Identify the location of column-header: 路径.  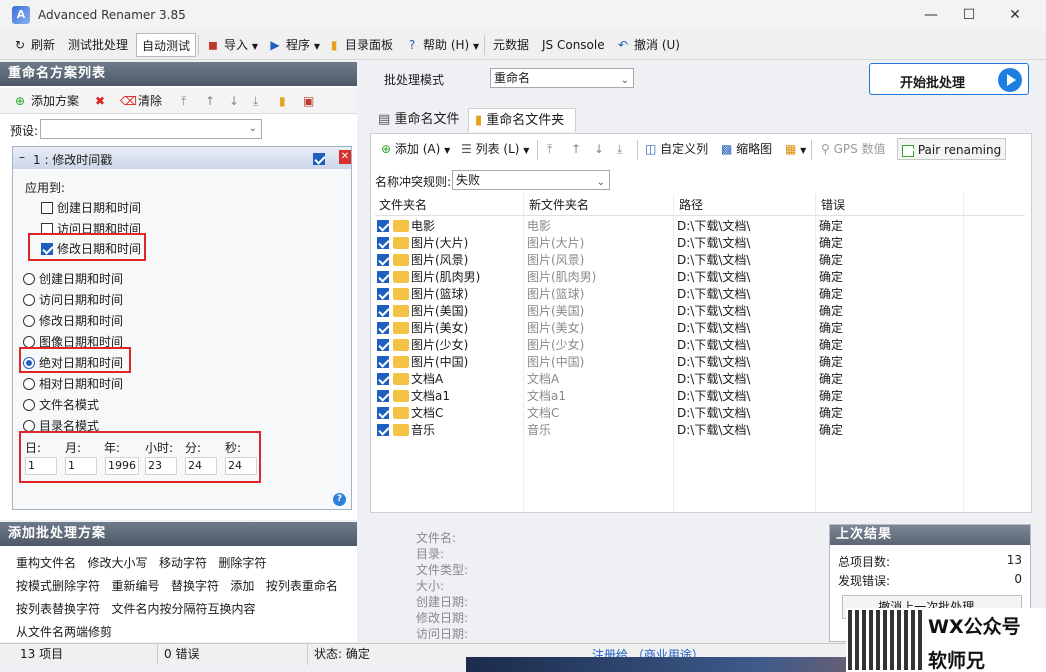
(689, 205).